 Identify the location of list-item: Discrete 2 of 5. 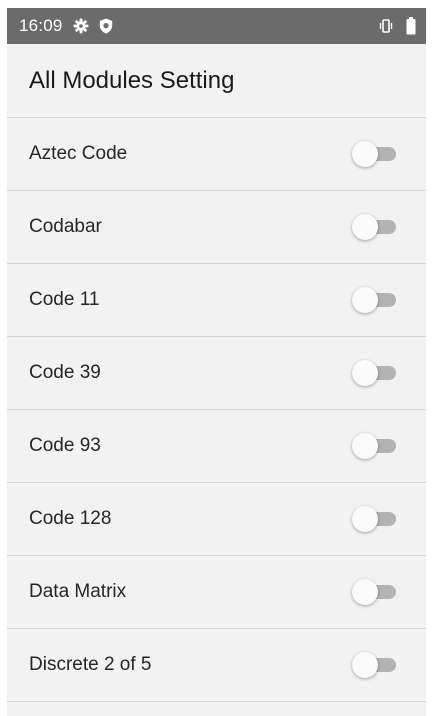
(216, 665).